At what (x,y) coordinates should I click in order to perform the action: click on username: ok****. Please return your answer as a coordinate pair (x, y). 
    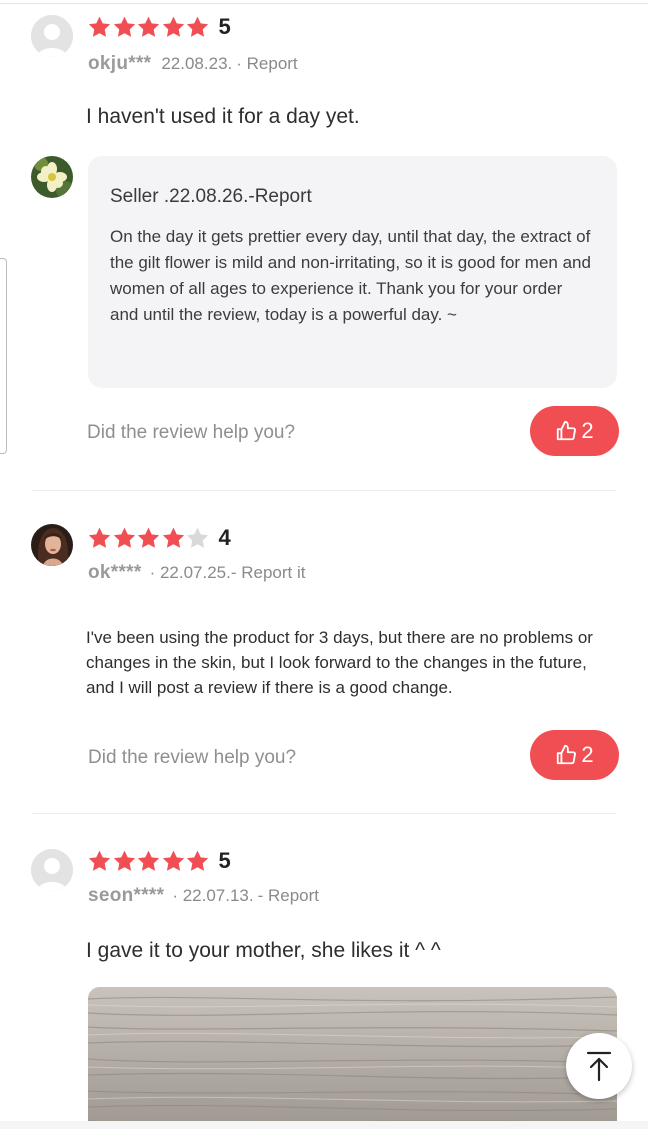
    Looking at the image, I should click on (115, 573).